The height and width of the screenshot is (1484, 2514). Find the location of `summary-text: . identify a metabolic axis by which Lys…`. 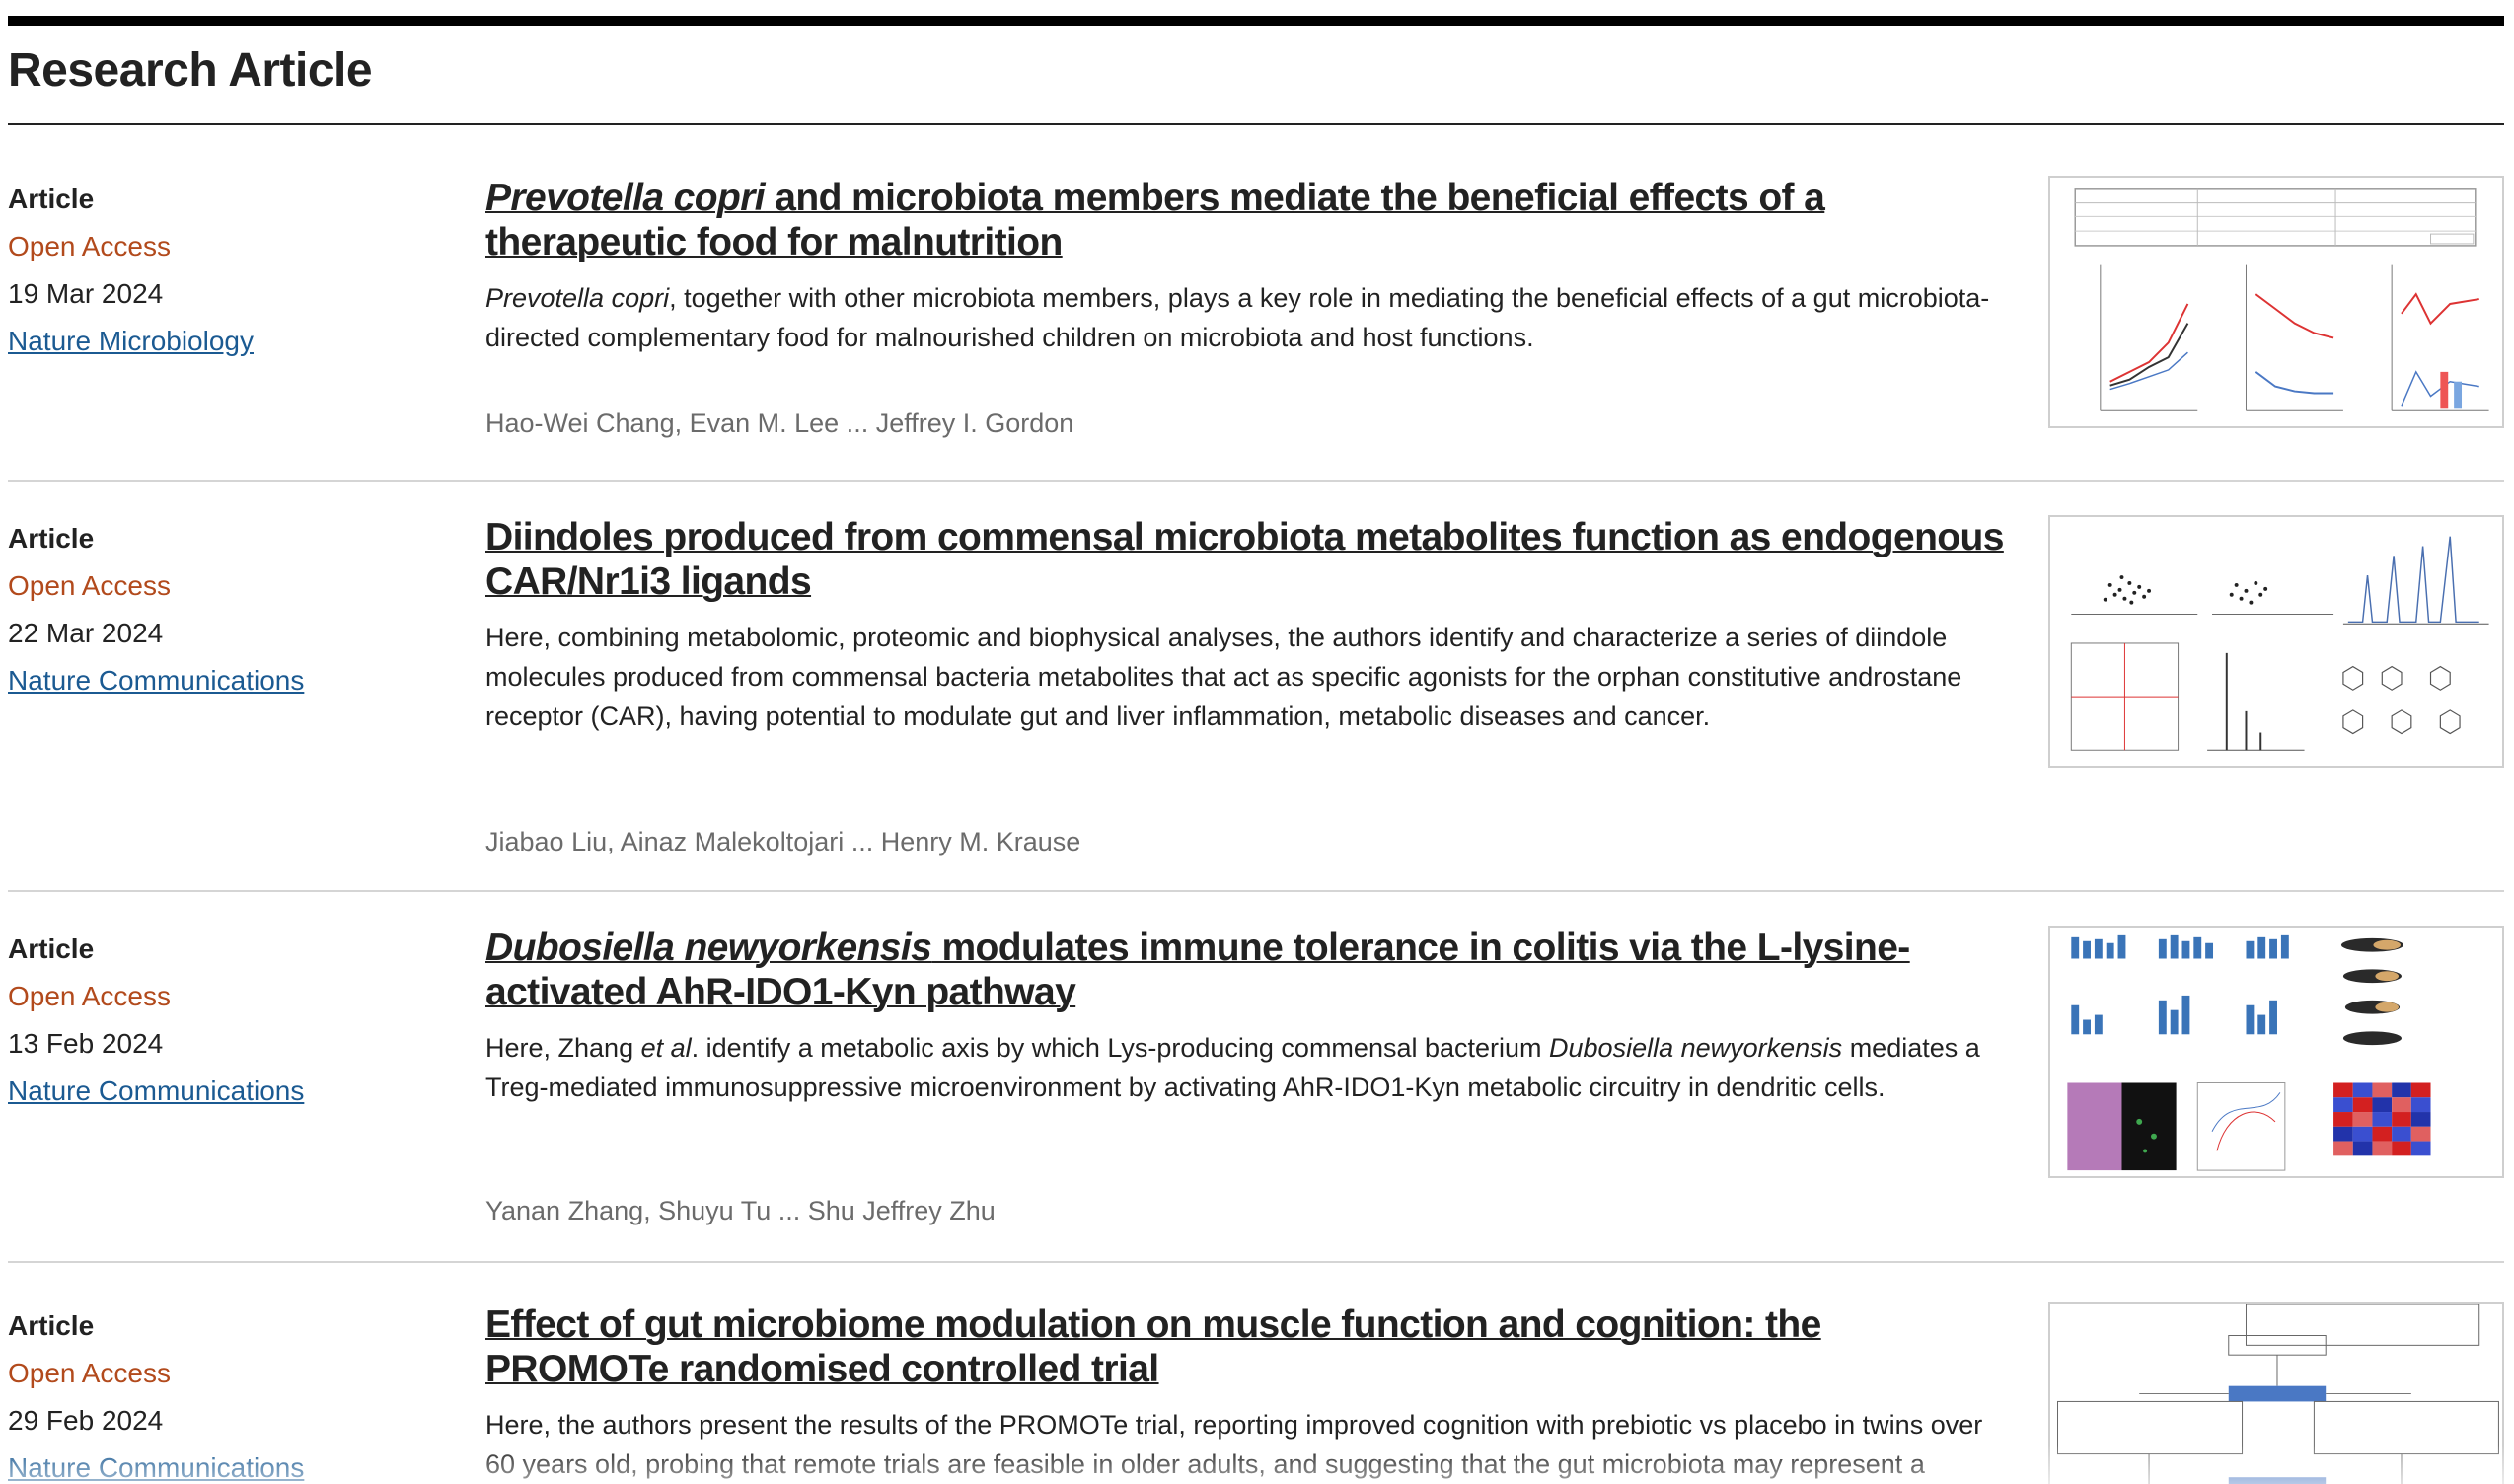

summary-text: . identify a metabolic axis by which Lys… is located at coordinates (1120, 1048).